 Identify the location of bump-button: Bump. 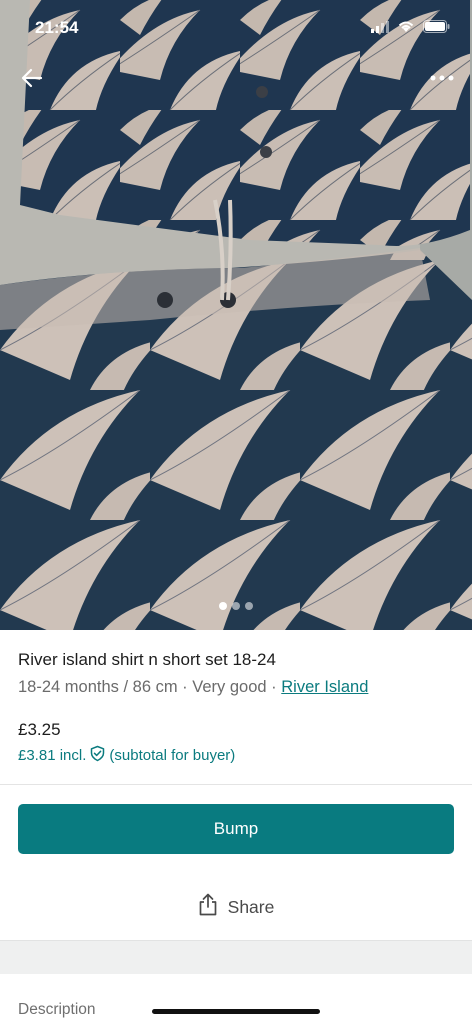
(236, 829).